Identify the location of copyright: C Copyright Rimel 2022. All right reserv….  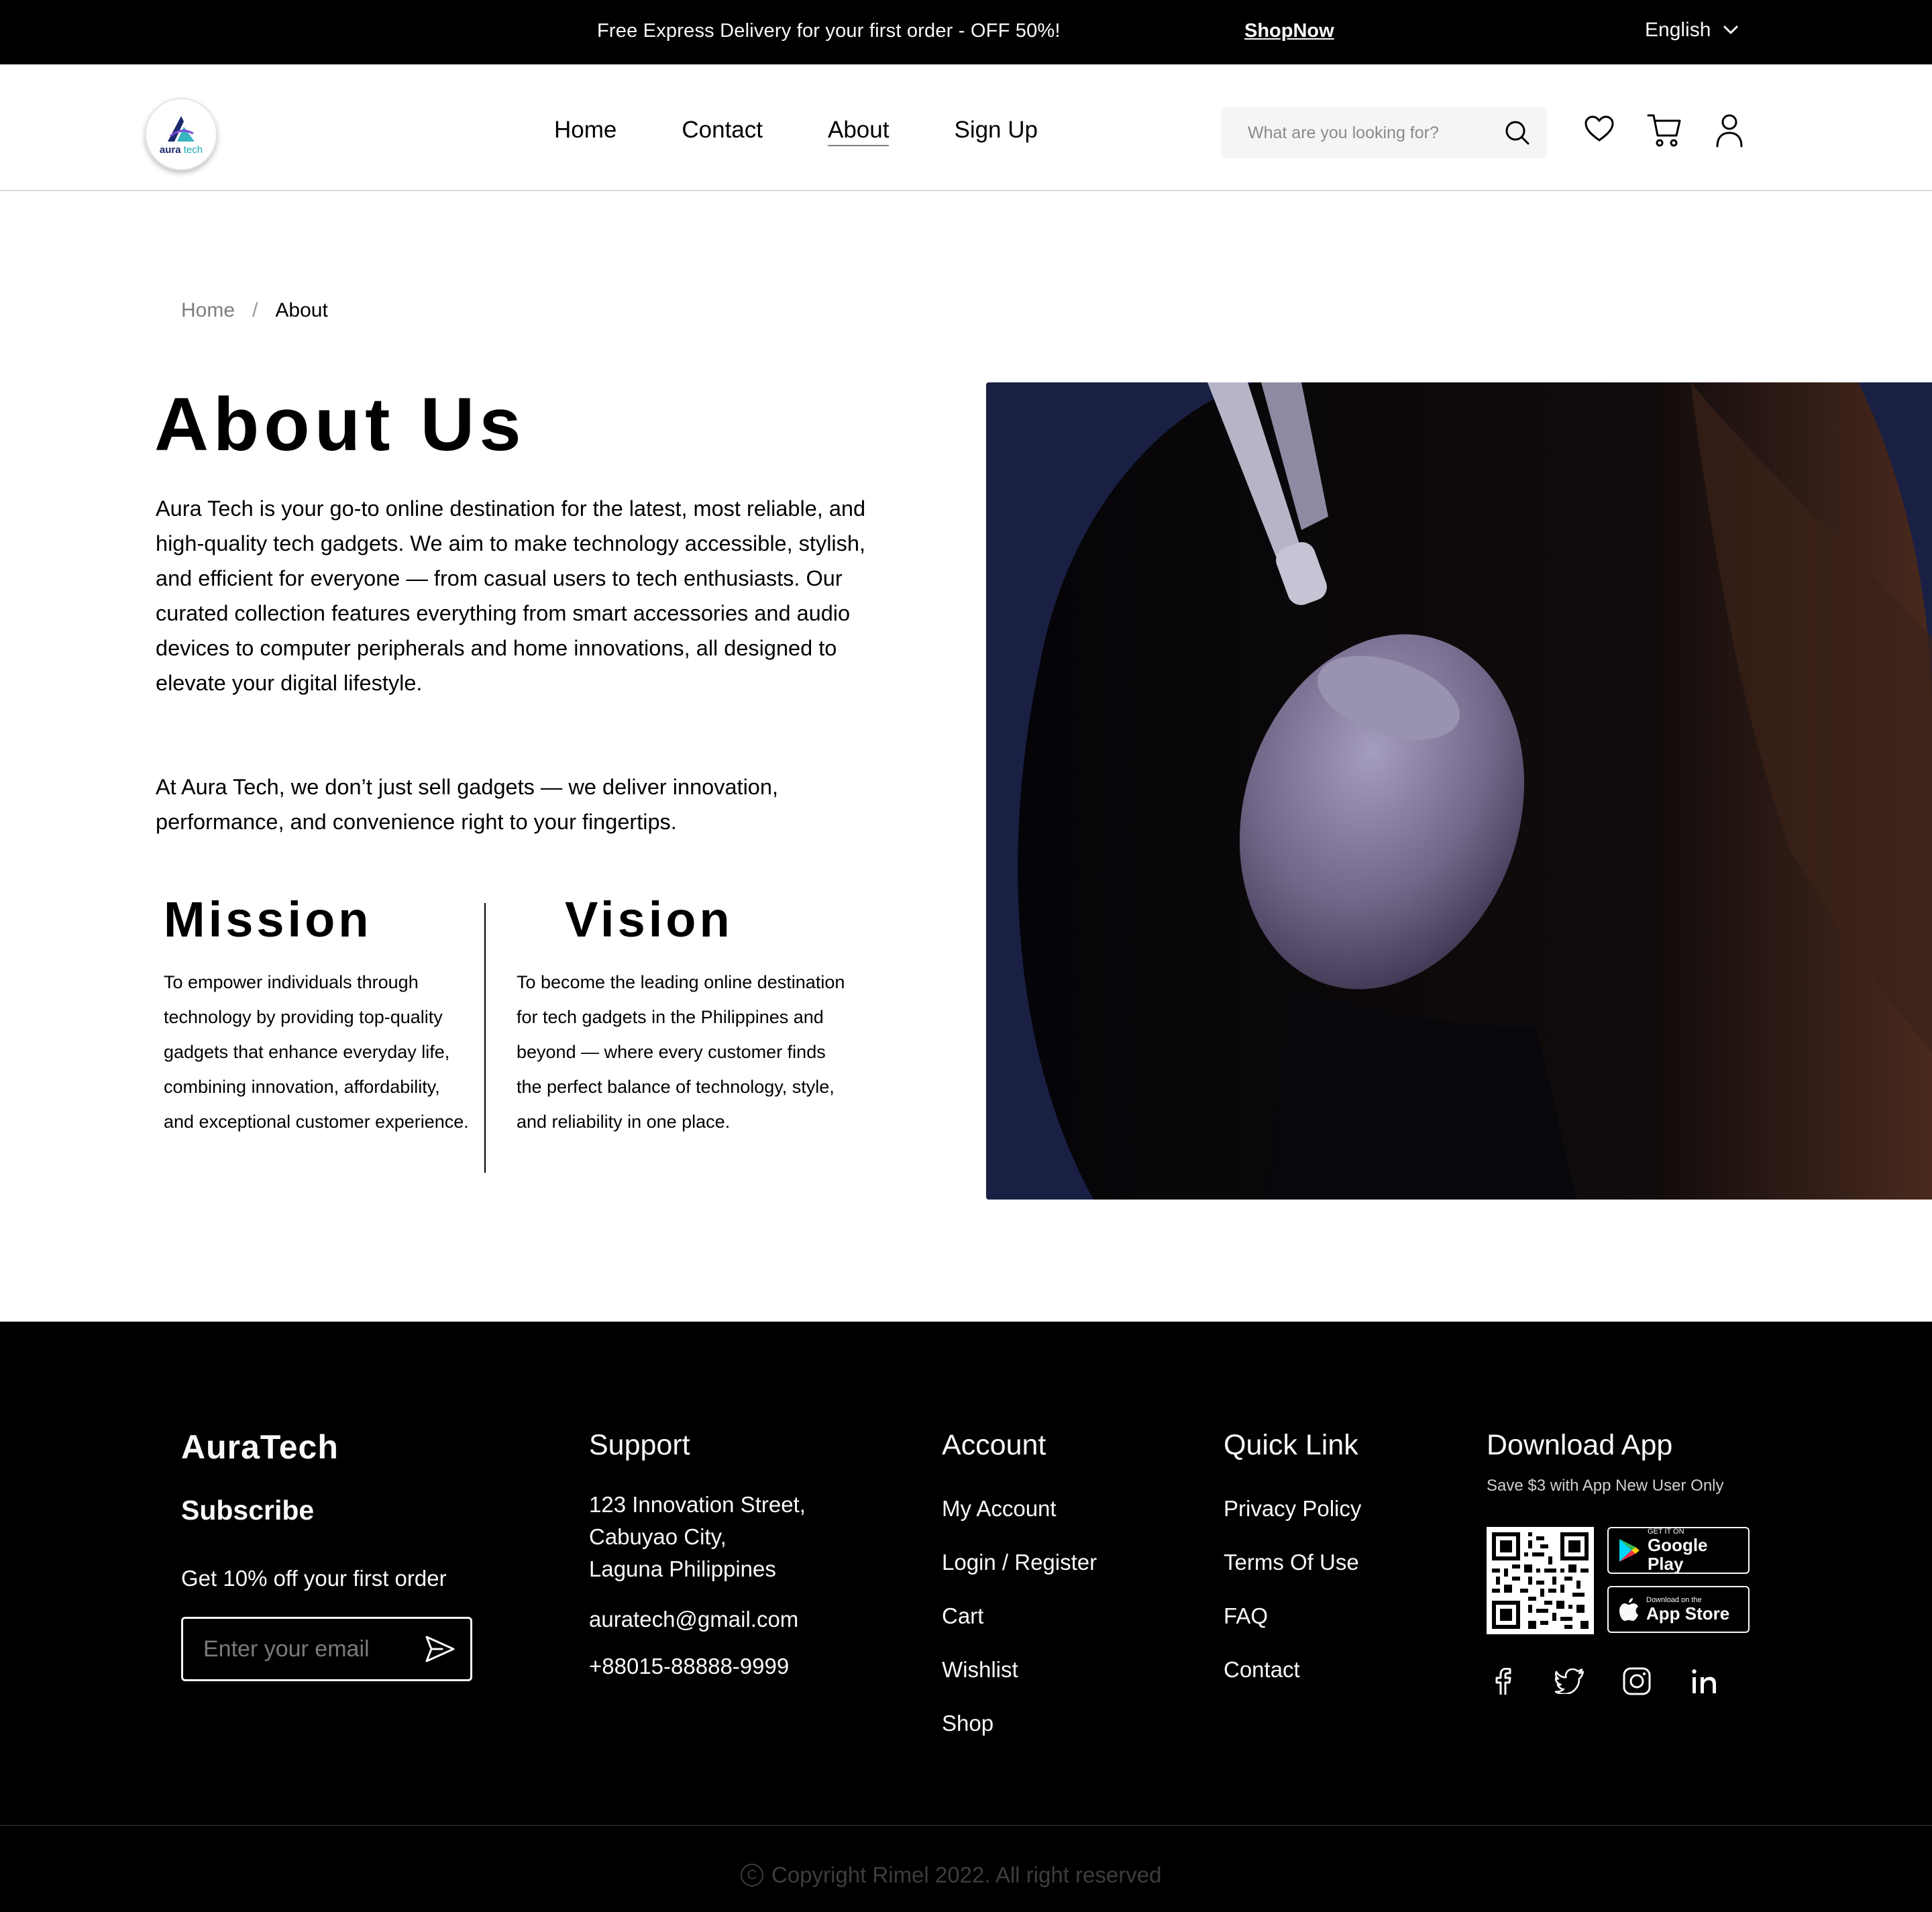
(951, 1875).